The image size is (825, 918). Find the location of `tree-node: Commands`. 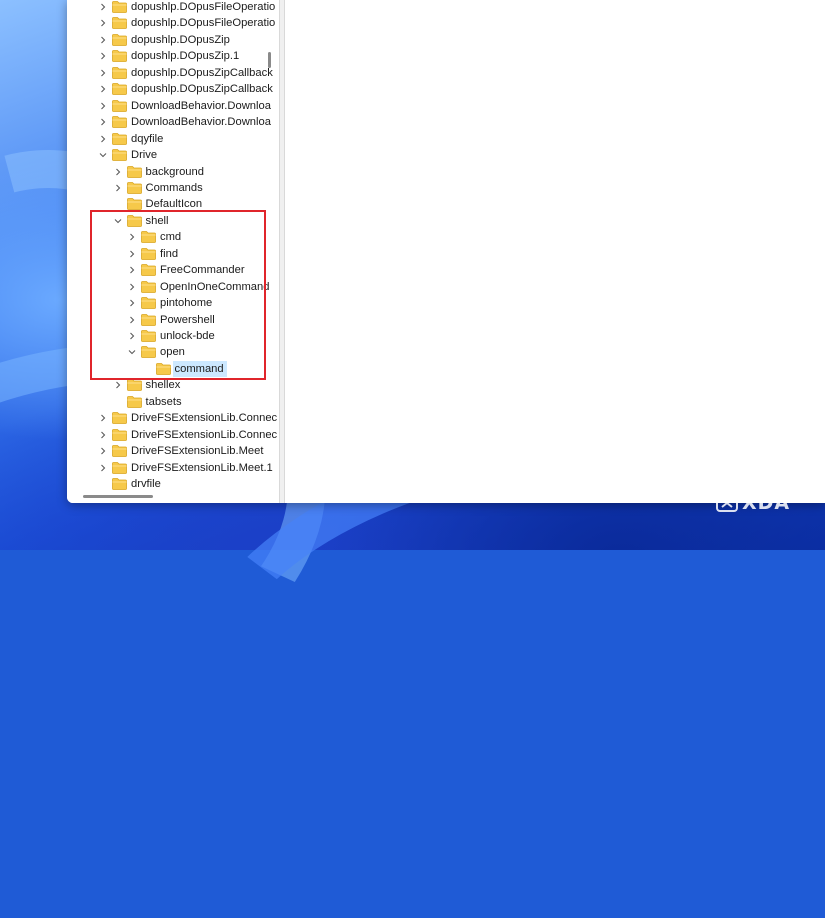

tree-node: Commands is located at coordinates (158, 188).